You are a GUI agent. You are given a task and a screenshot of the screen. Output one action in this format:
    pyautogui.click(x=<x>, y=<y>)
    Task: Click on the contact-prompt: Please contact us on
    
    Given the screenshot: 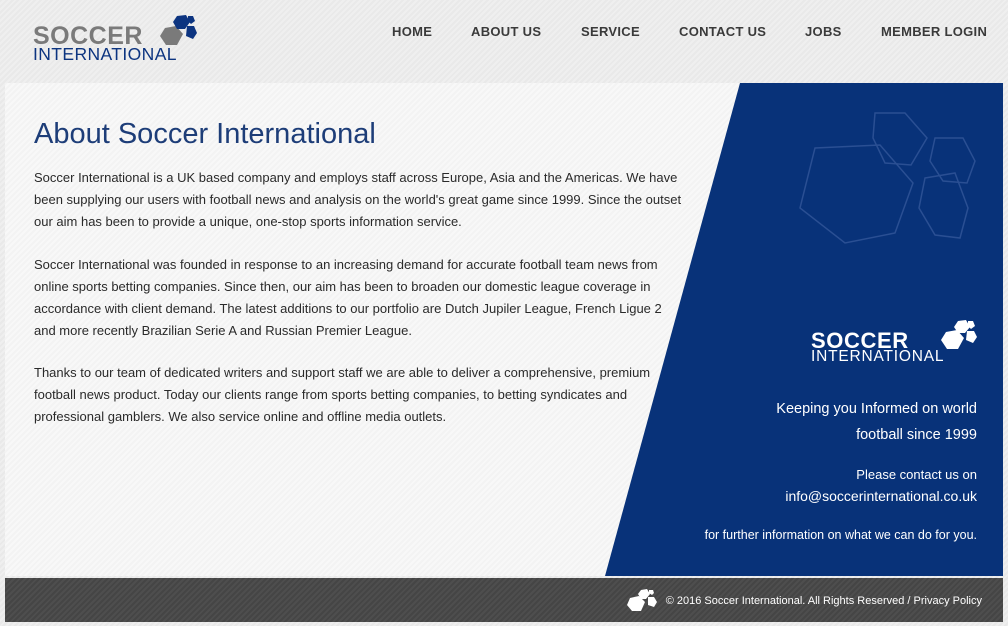 What is the action you would take?
    pyautogui.click(x=916, y=474)
    